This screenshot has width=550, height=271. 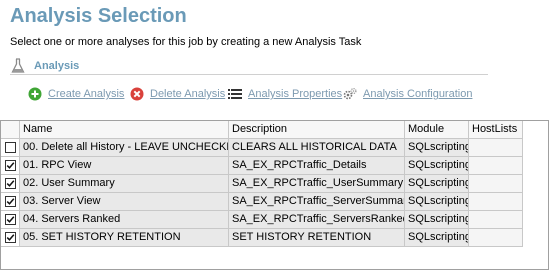 What do you see at coordinates (35, 94) in the screenshot?
I see `plus-circle-icon` at bounding box center [35, 94].